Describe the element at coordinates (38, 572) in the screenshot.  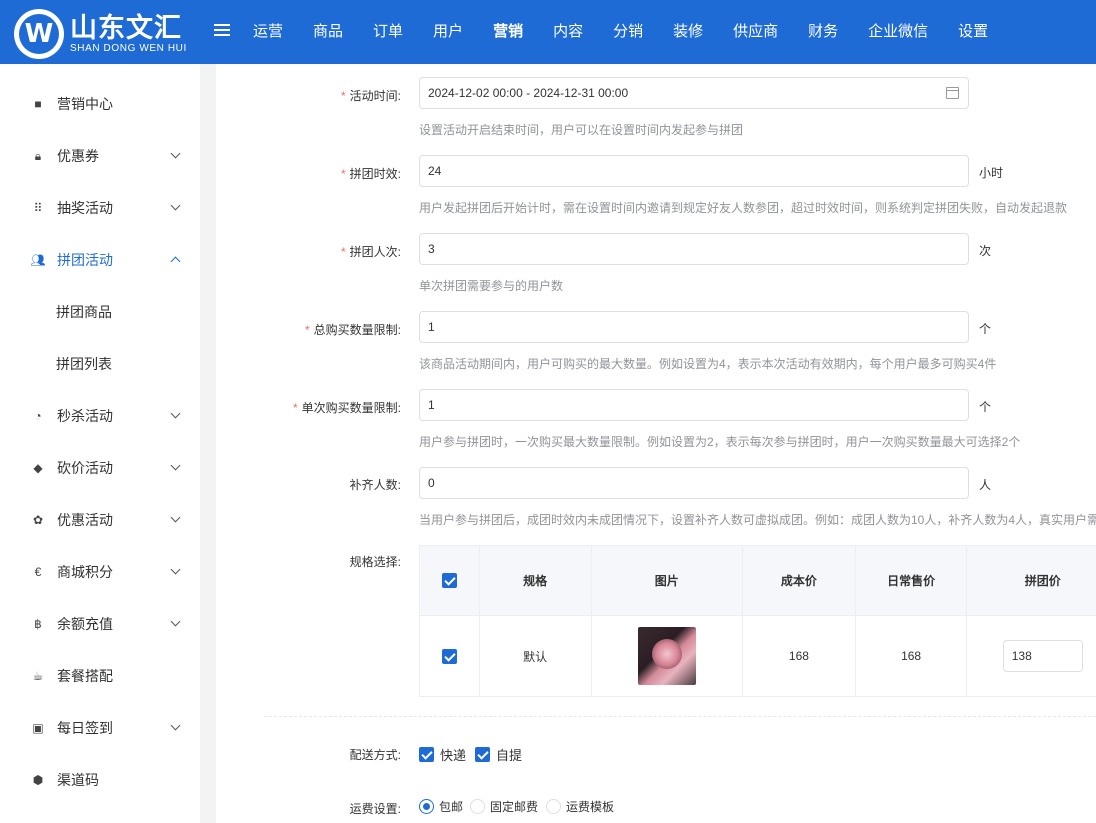
I see `points-icon: €` at that location.